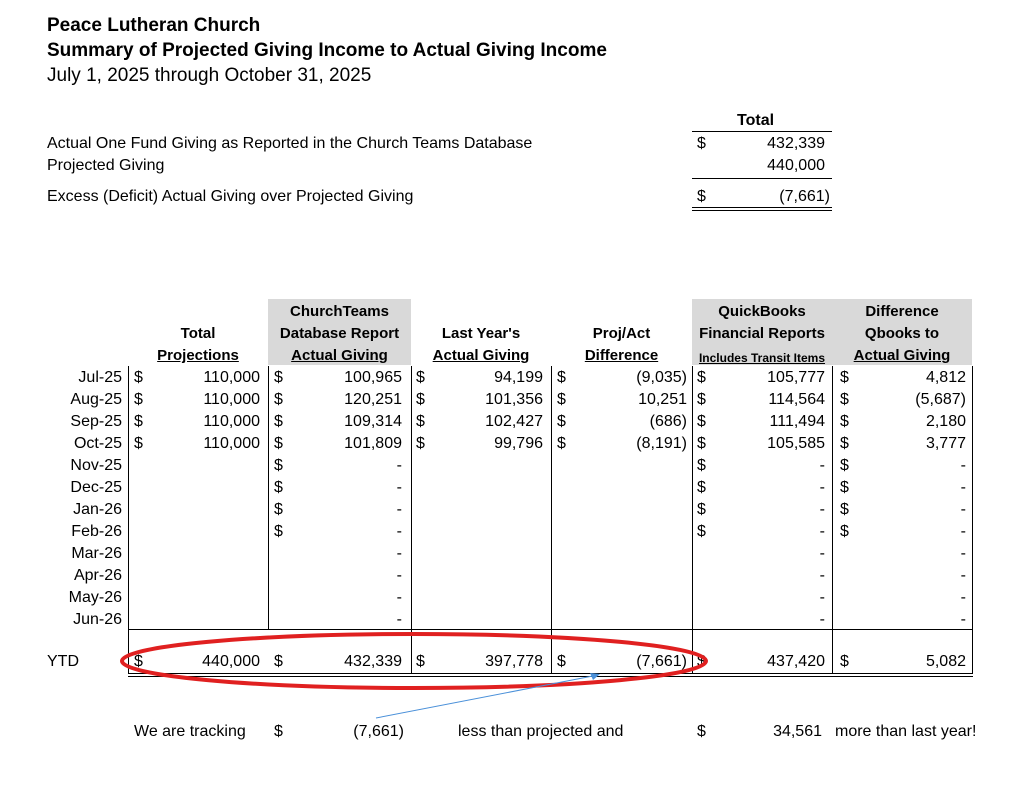 This screenshot has width=1024, height=787. I want to click on annotation-overlay, so click(414, 675).